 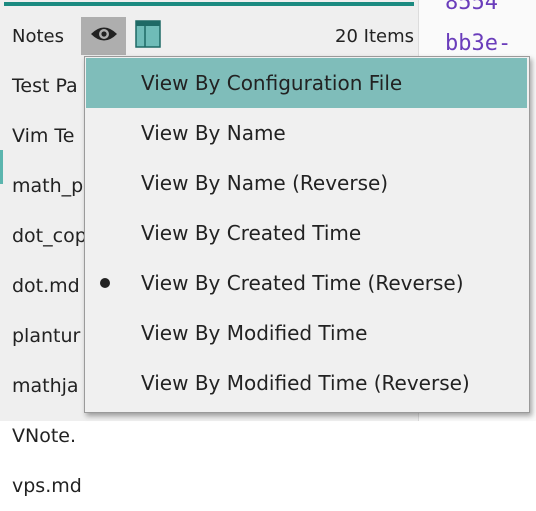 I want to click on menu-item-view-by-modified-time-reverse: View By Modified Time (Reverse), so click(x=306, y=383).